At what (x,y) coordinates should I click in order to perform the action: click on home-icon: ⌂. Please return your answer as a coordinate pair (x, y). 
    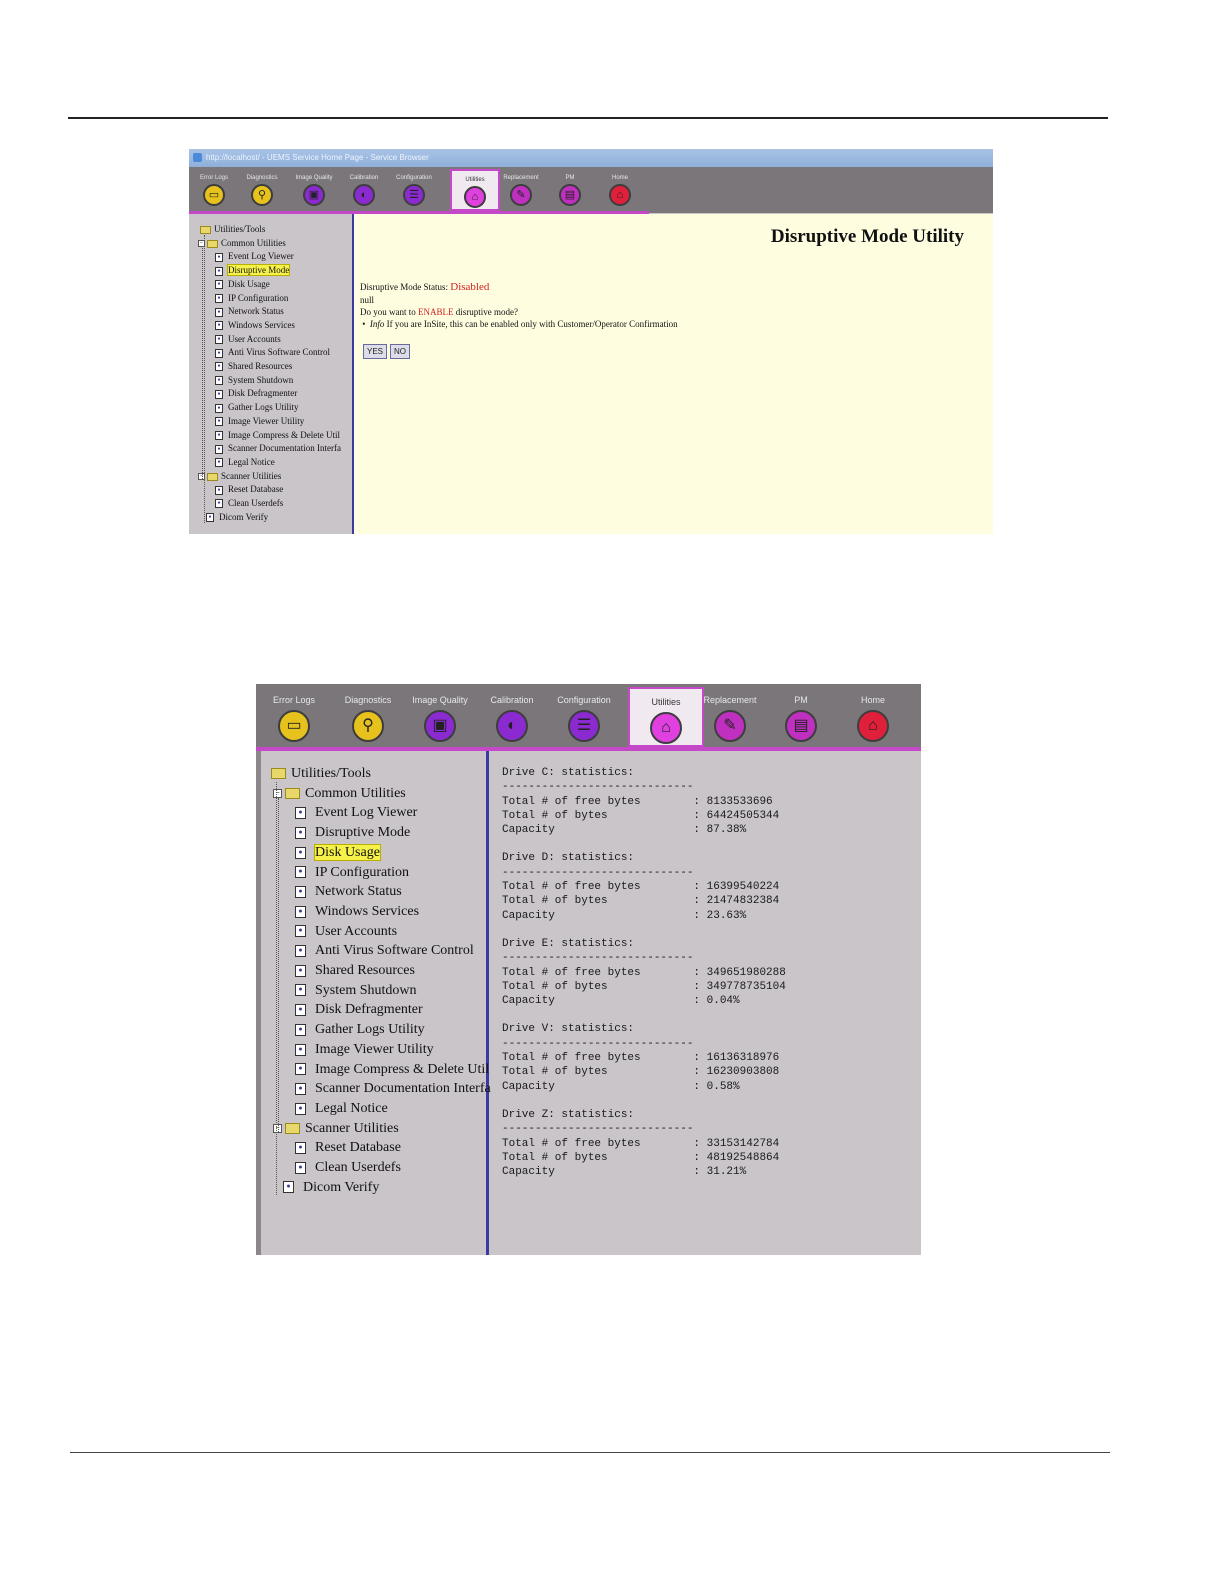
    Looking at the image, I should click on (873, 726).